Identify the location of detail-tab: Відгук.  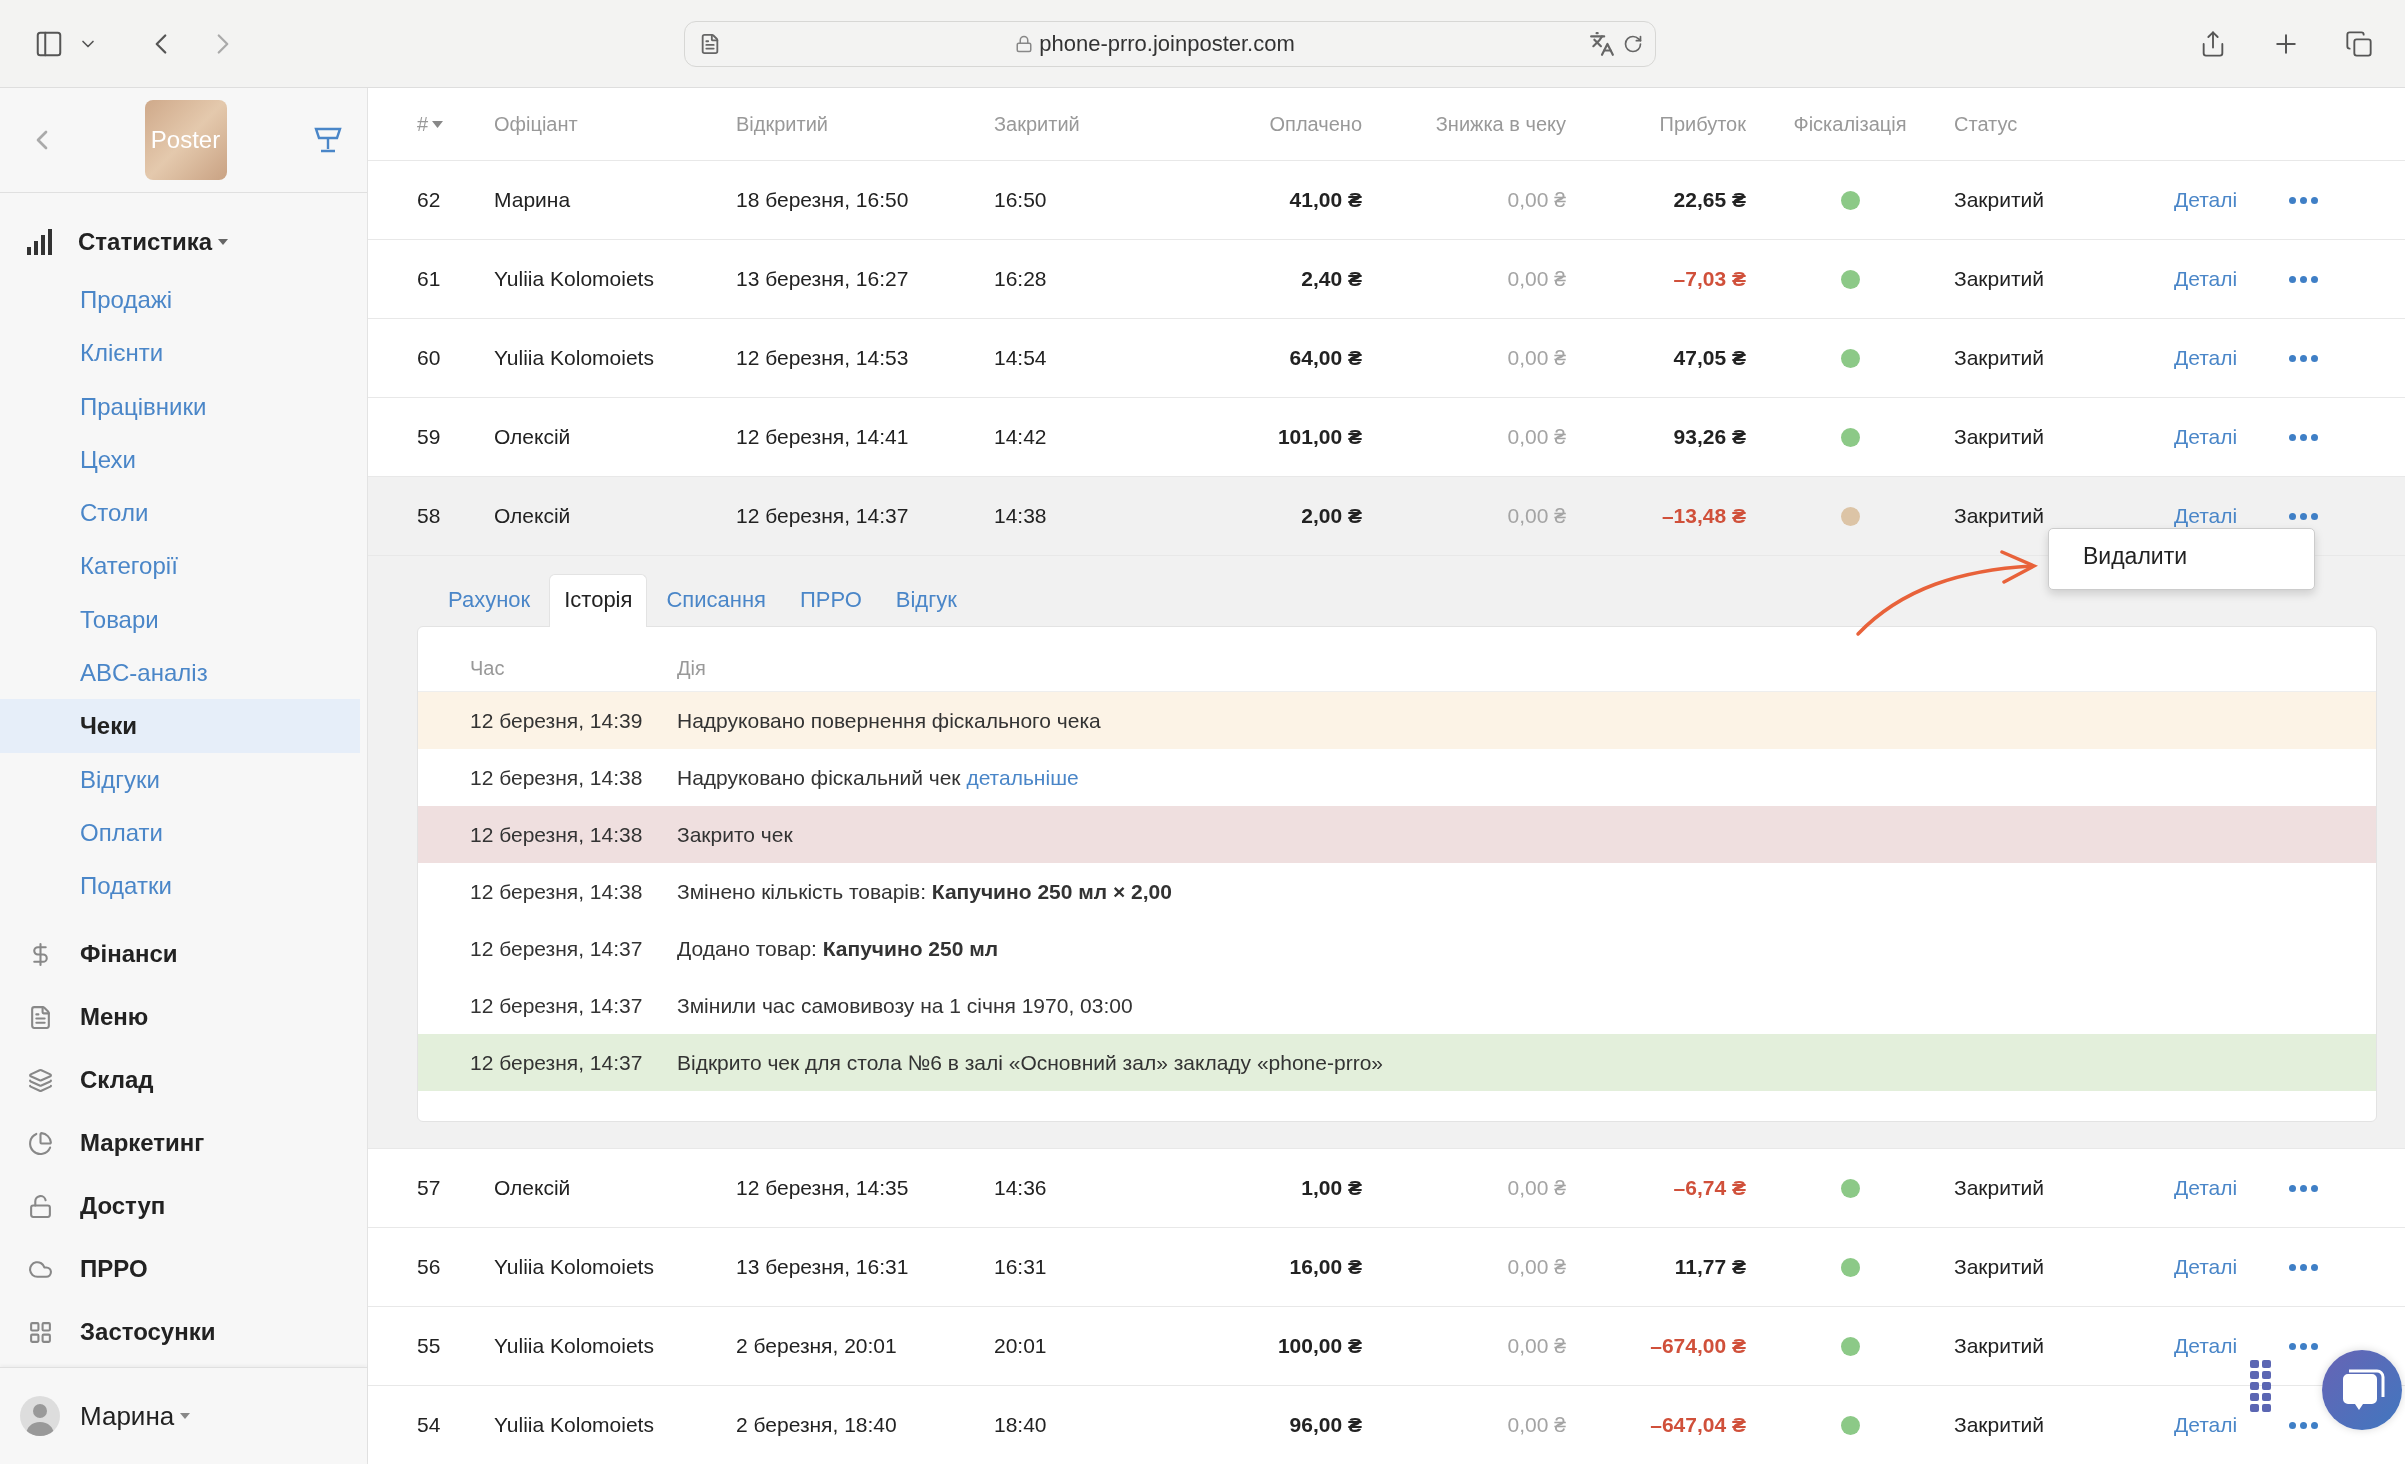
(926, 600).